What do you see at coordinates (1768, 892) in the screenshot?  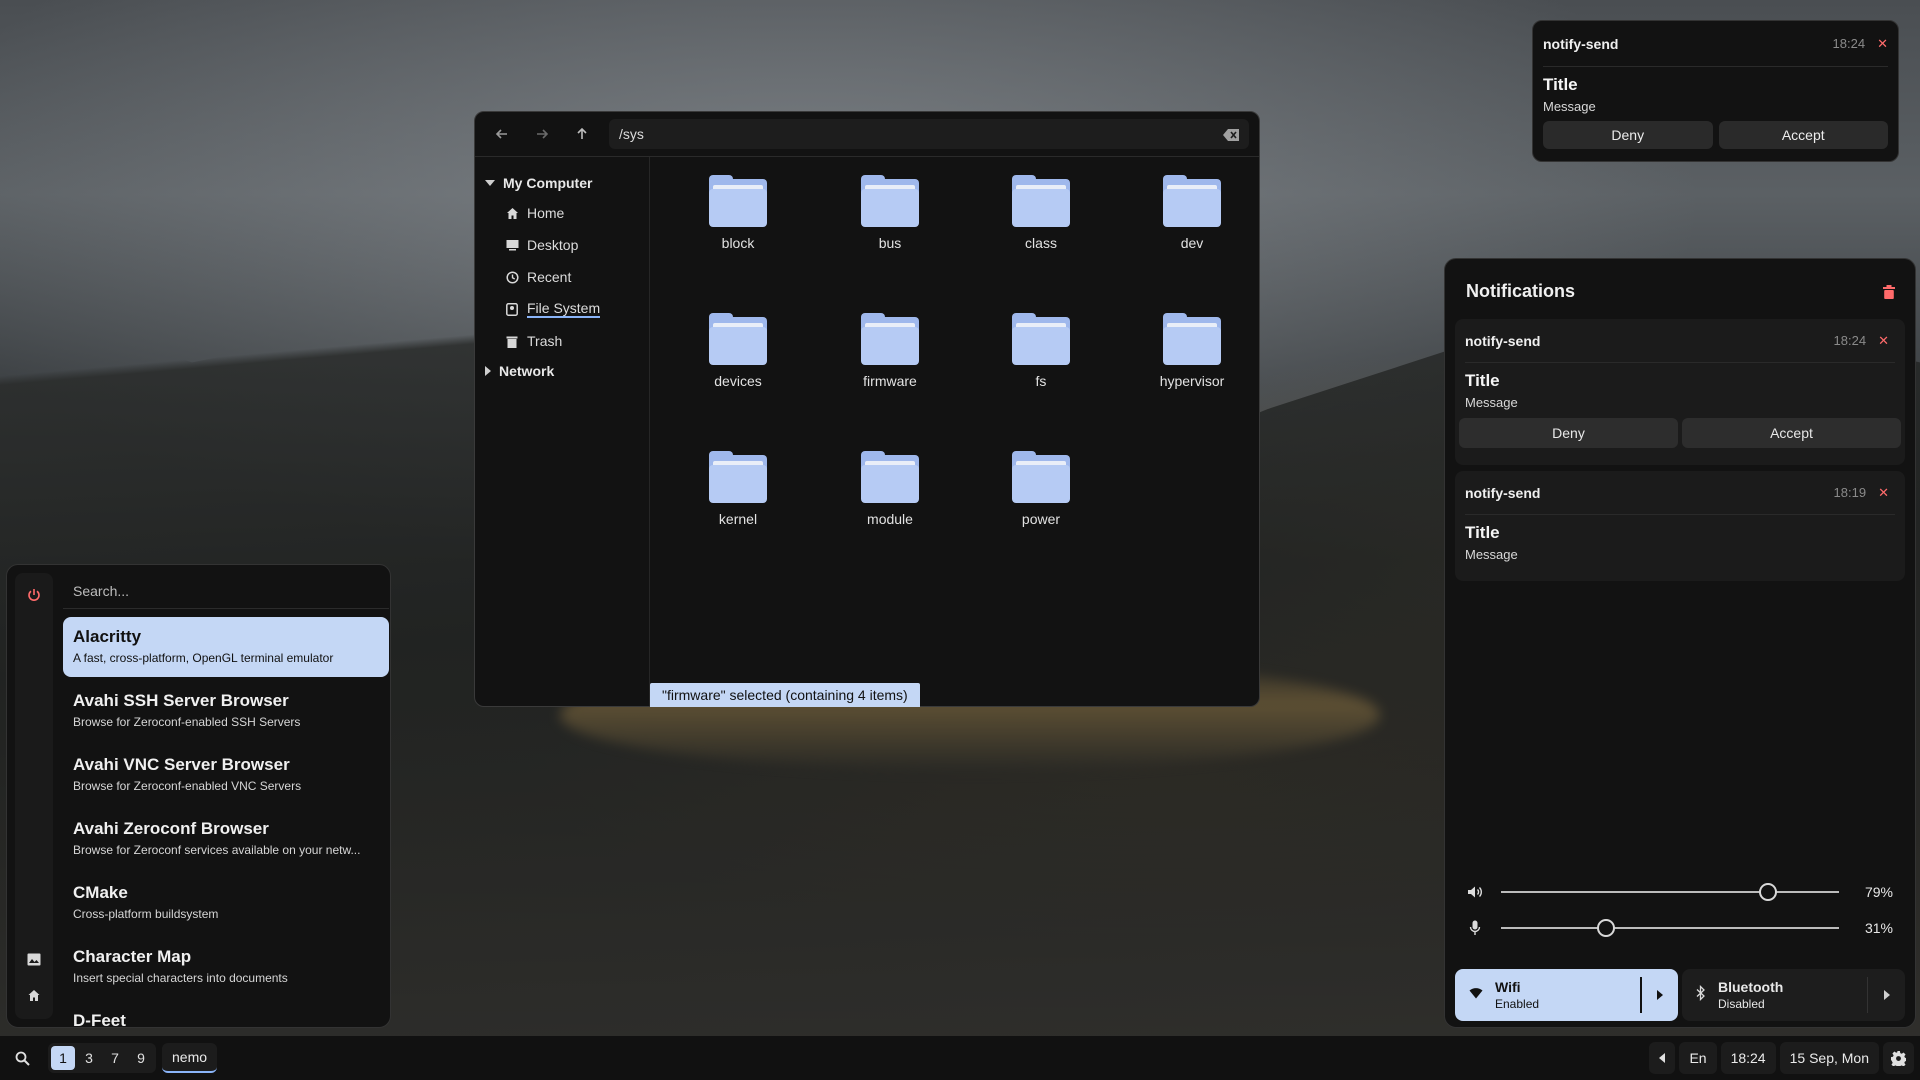 I see `volume-slider-thumb` at bounding box center [1768, 892].